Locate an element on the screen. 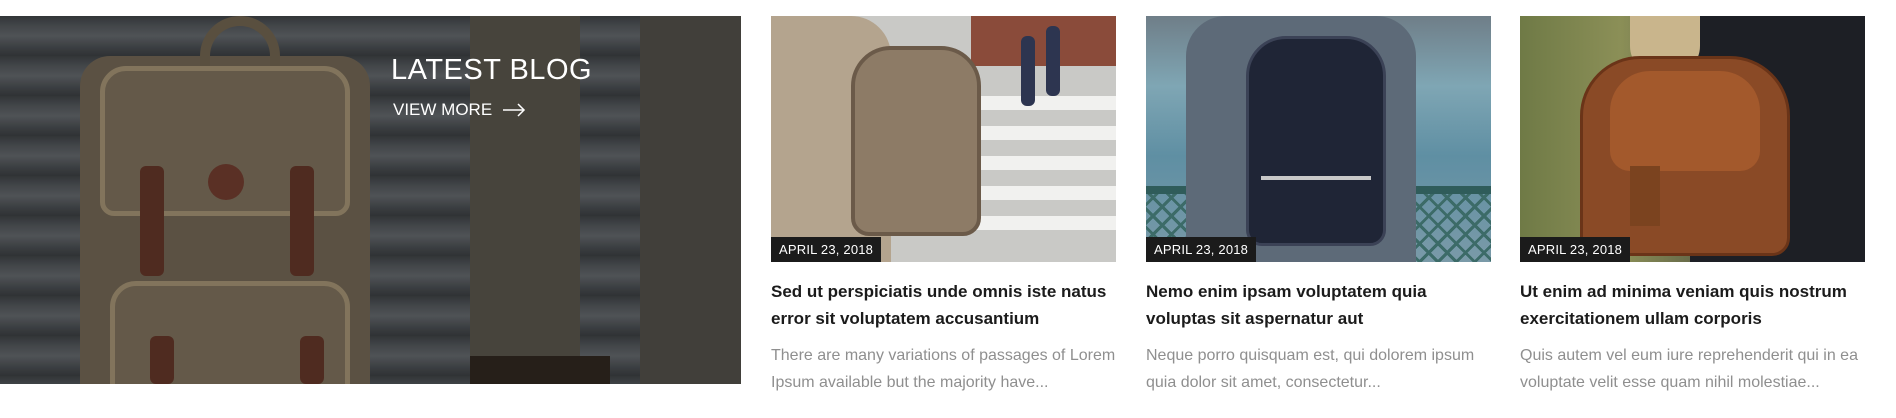 The width and height of the screenshot is (1896, 418). view-more-link: VIEW MORE is located at coordinates (459, 110).